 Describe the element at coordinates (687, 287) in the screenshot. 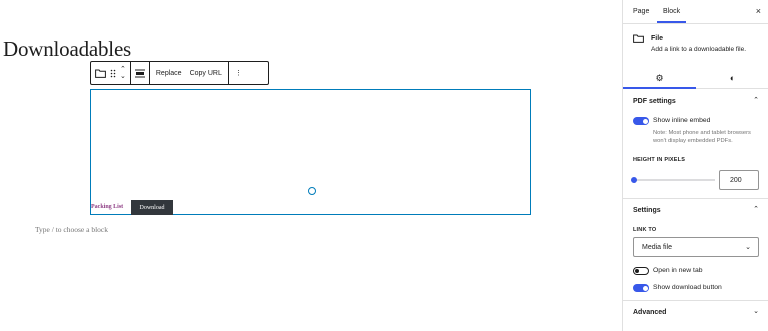

I see `show-download-button-label: Show download button` at that location.